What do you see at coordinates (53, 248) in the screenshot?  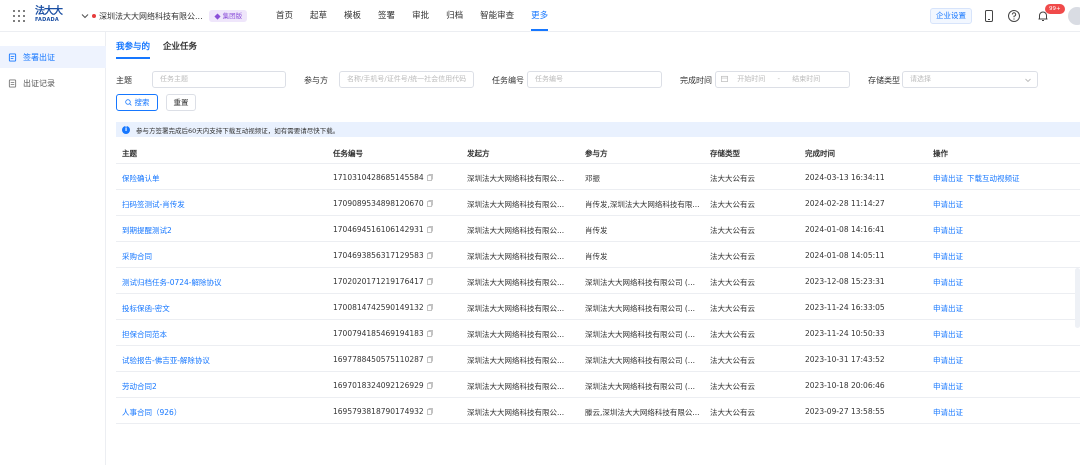 I see `sidebar: 签署出证 出证记录` at bounding box center [53, 248].